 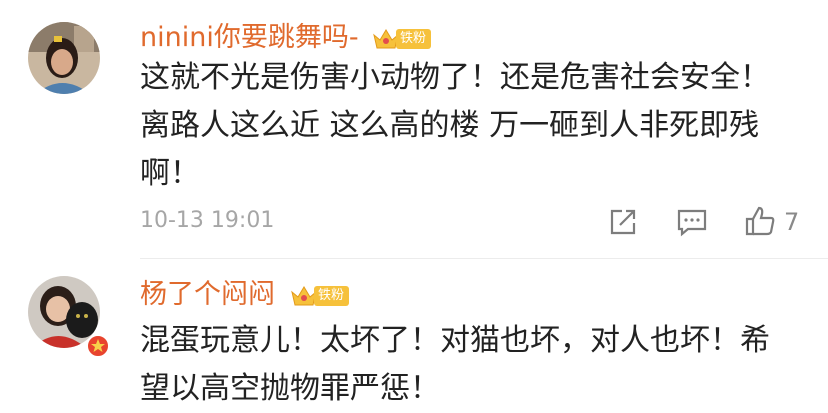 I want to click on comment-text-line: 这就不光是伤害小动物了！还是危害社会安全！, so click(x=455, y=77).